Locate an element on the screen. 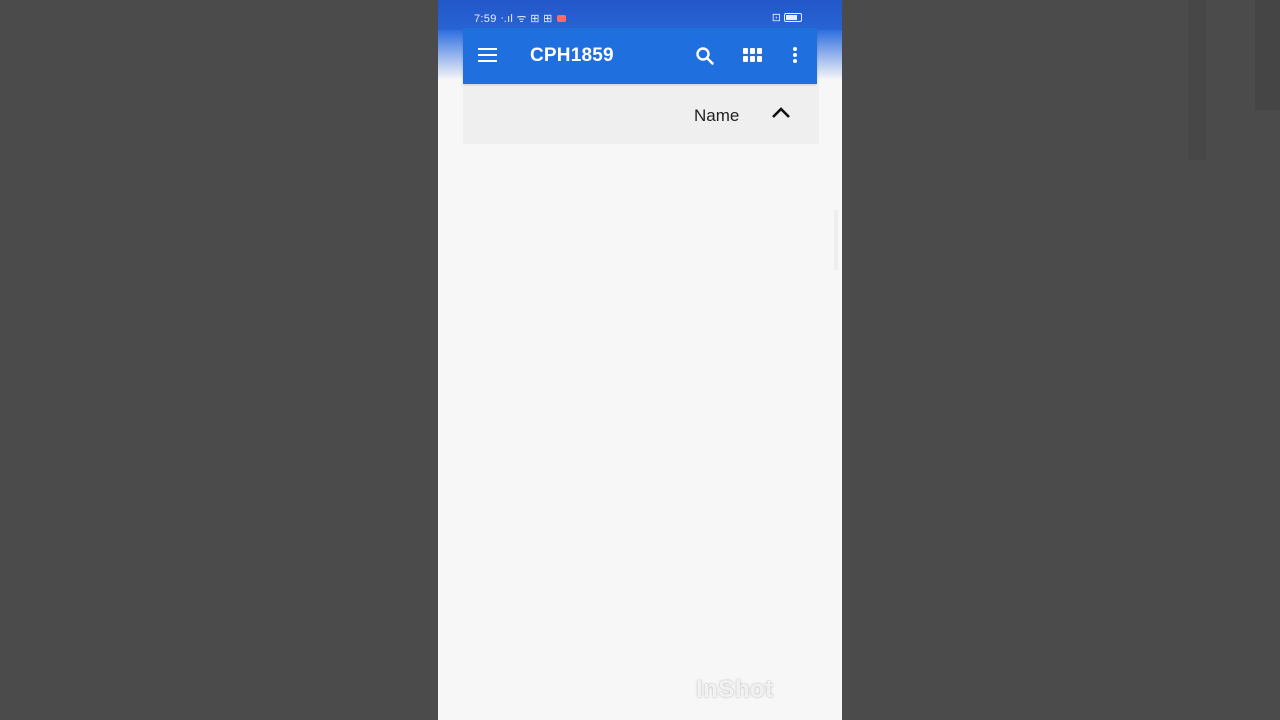 Image resolution: width=1280 pixels, height=720 pixels. sort-by-name-button: Name is located at coordinates (716, 116).